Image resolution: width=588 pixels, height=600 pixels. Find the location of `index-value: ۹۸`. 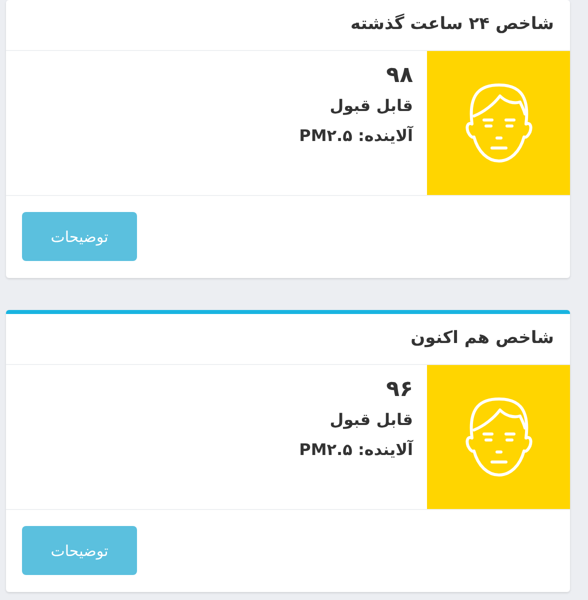

index-value: ۹۸ is located at coordinates (399, 76).